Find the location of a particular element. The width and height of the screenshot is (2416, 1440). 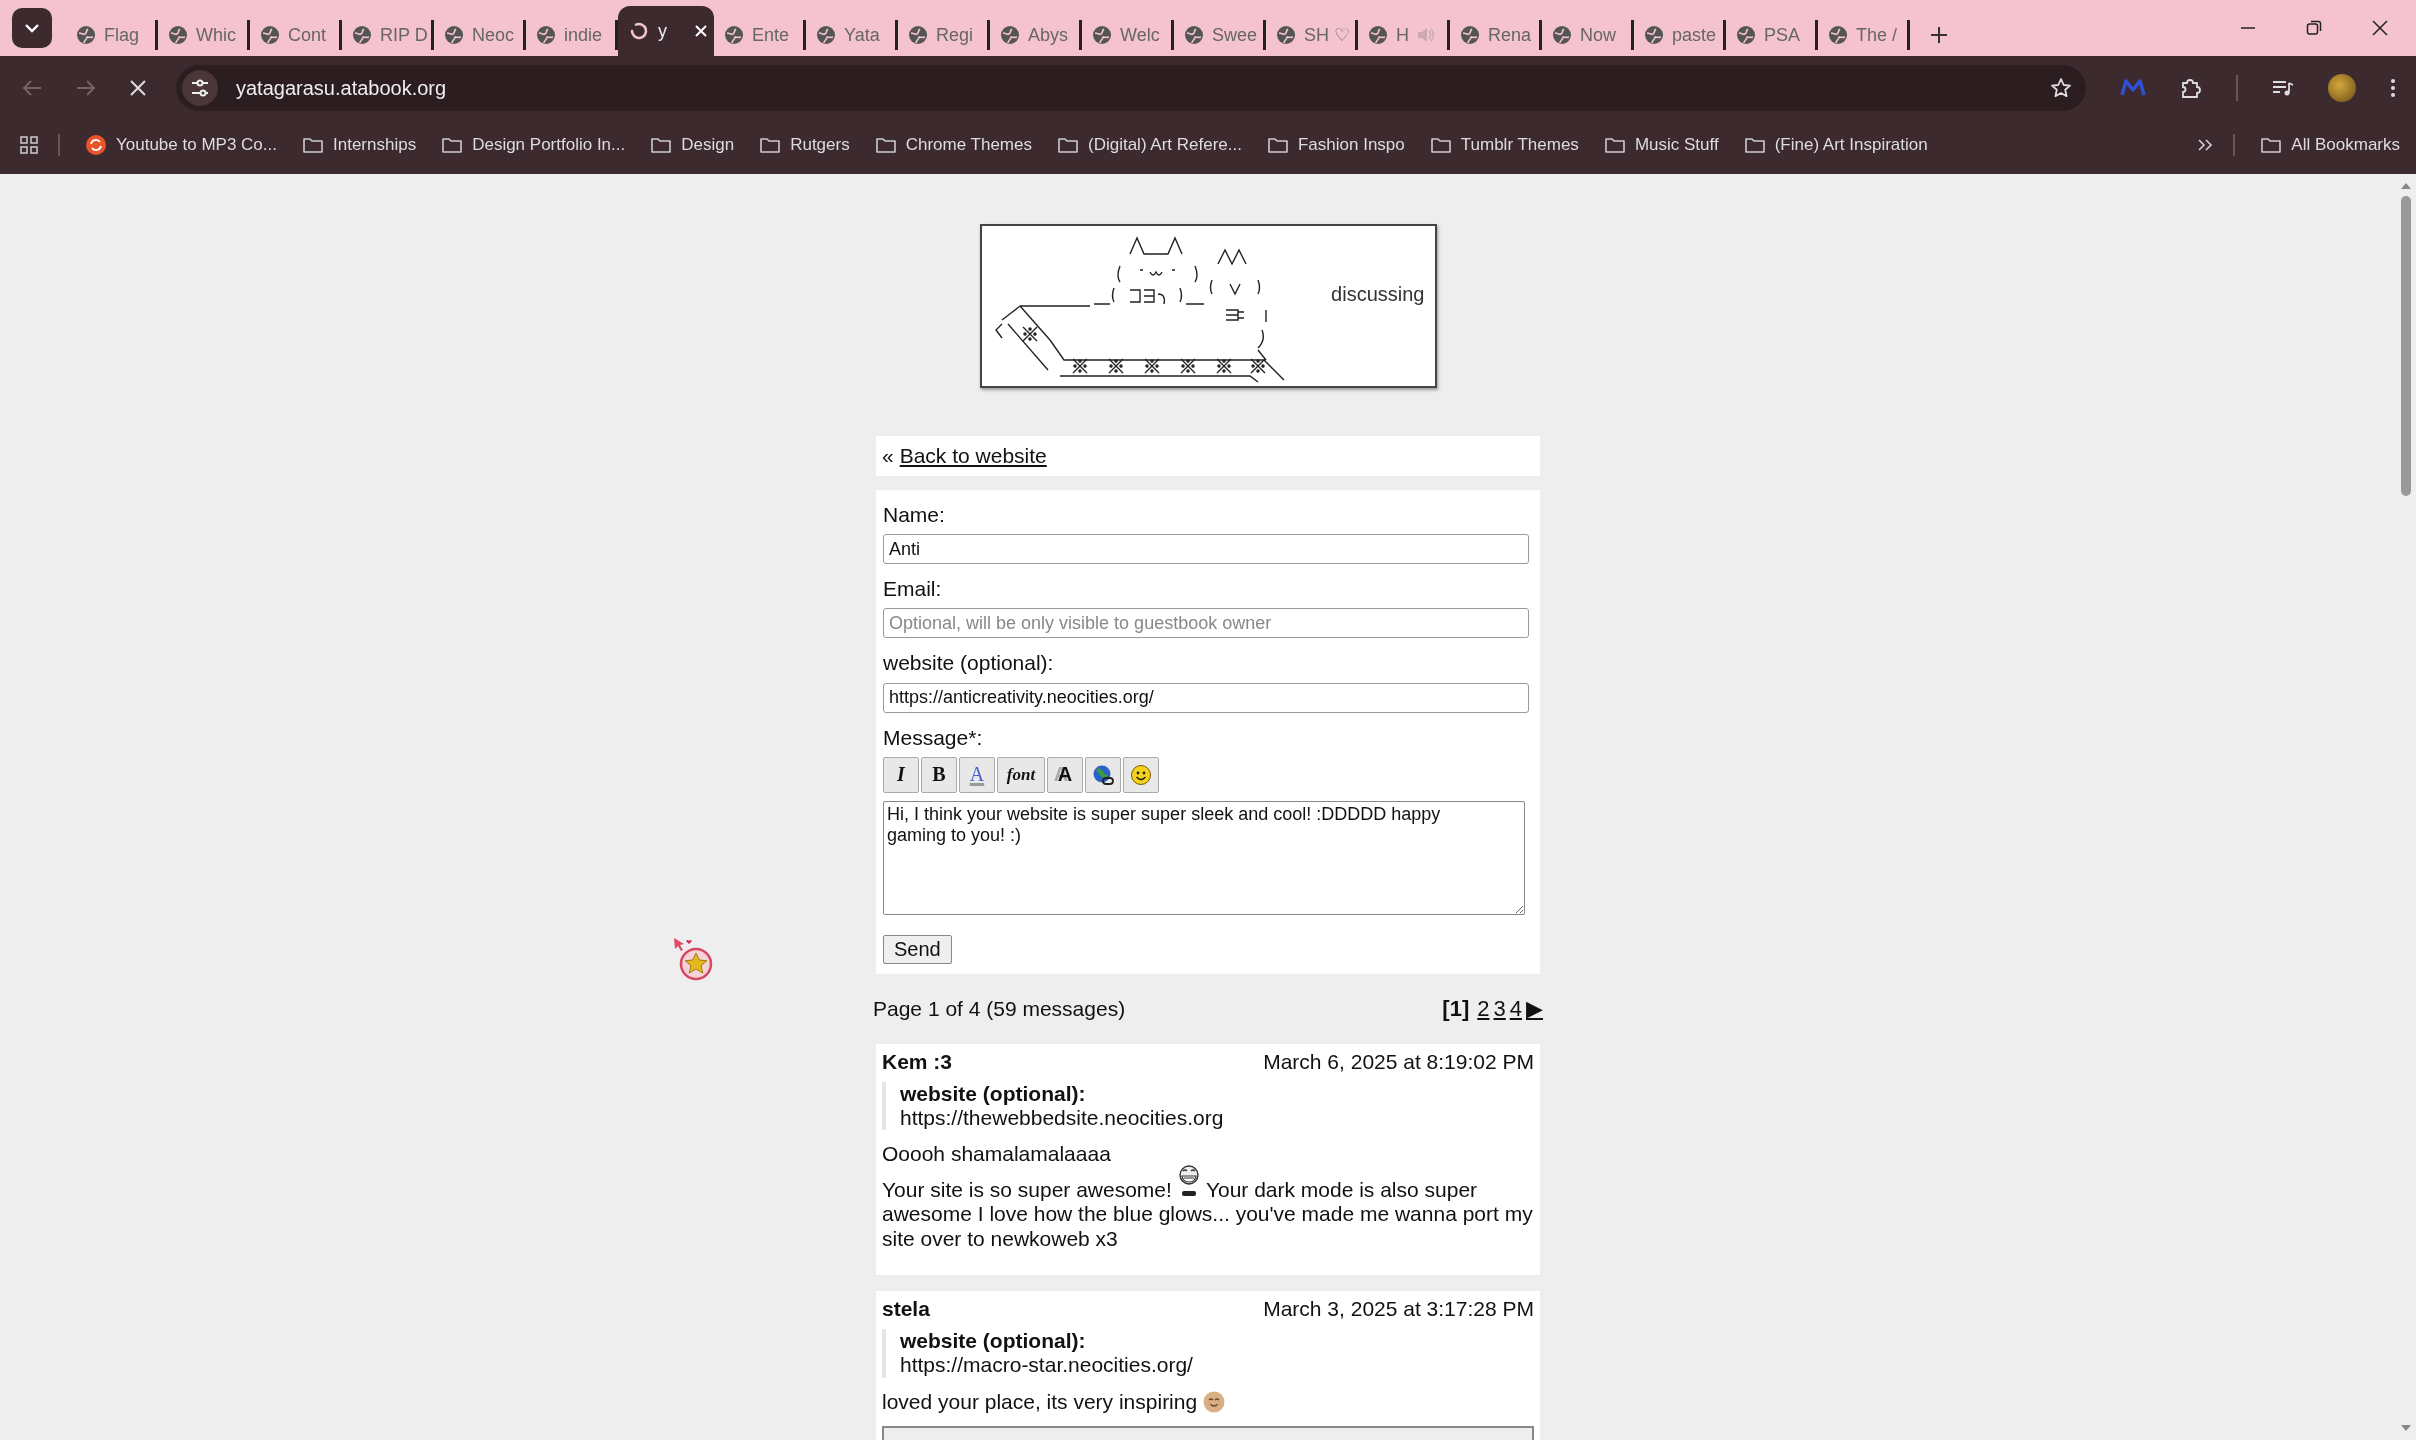

message-field: Hi, I think your website is super super sleek and cool! :DDDDD happy gaming to you! :) is located at coordinates (1204, 857).